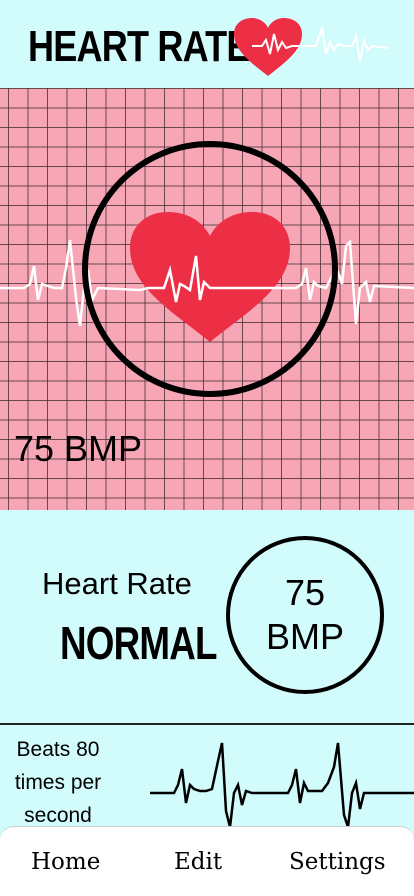 Image resolution: width=414 pixels, height=896 pixels. What do you see at coordinates (198, 862) in the screenshot?
I see `nav-edit: Edit` at bounding box center [198, 862].